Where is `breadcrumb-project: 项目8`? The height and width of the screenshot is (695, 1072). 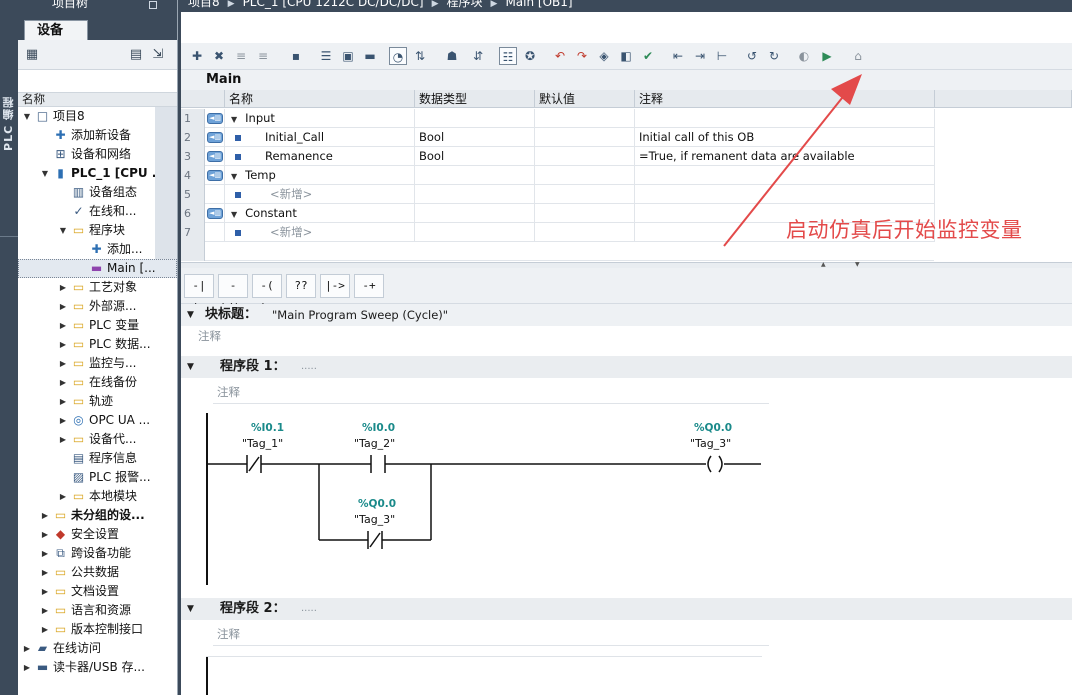 breadcrumb-project: 项目8 is located at coordinates (204, 4).